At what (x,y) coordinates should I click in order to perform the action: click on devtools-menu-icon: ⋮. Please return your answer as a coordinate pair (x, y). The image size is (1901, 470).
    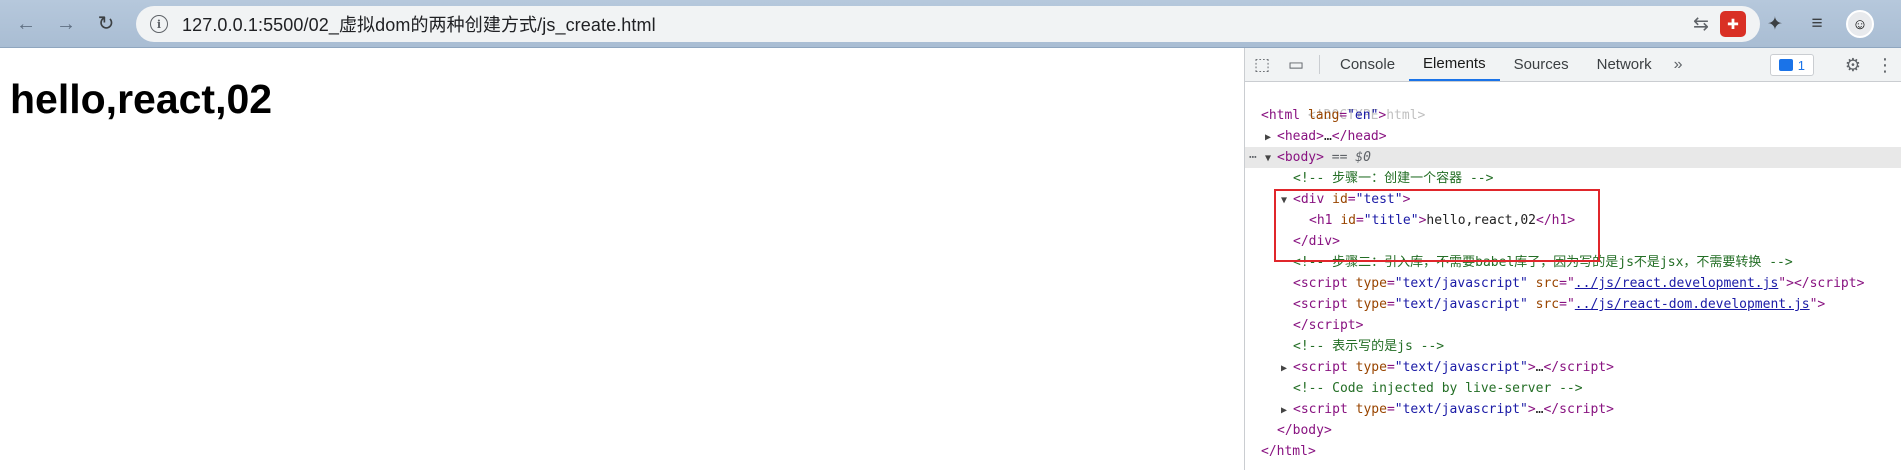
    Looking at the image, I should click on (1885, 65).